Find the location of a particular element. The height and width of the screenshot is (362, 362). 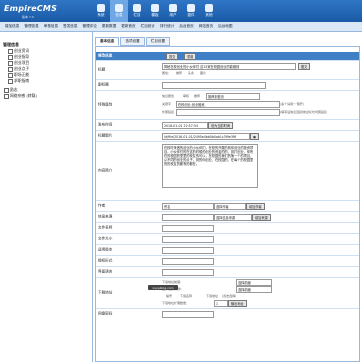

language-row: 界面语言 is located at coordinates (227, 272).